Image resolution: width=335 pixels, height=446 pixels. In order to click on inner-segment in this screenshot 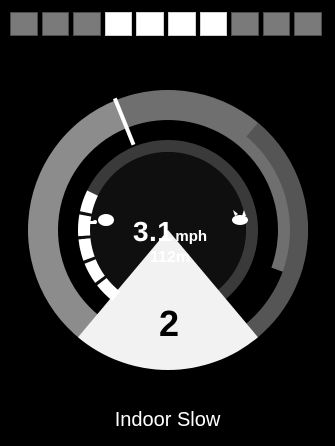, I will do `click(85, 225)`.